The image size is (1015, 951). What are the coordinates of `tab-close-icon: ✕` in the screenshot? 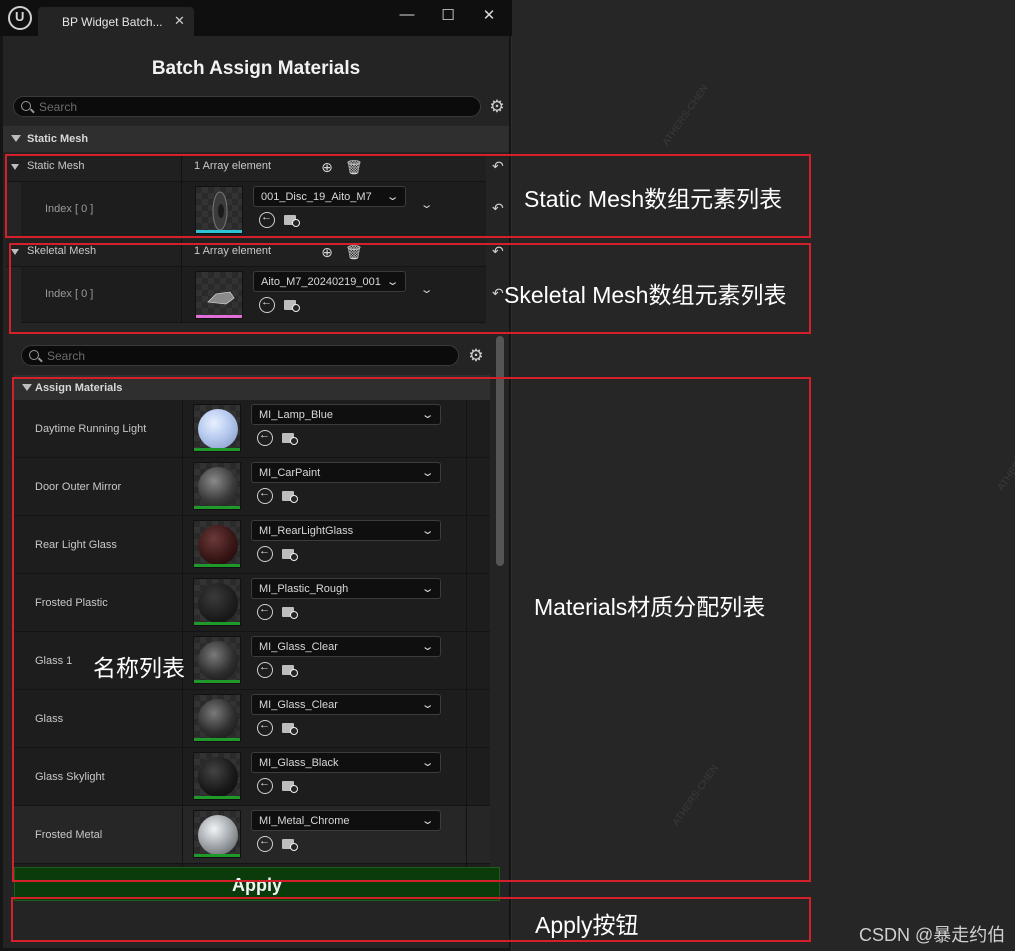 It's located at (179, 21).